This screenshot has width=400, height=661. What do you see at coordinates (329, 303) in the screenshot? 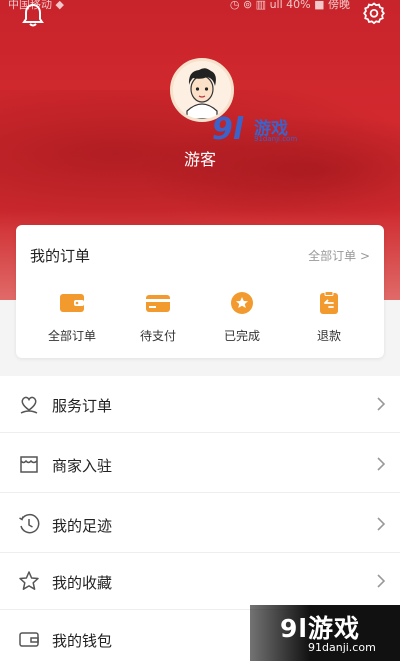
I see `refund-icon` at bounding box center [329, 303].